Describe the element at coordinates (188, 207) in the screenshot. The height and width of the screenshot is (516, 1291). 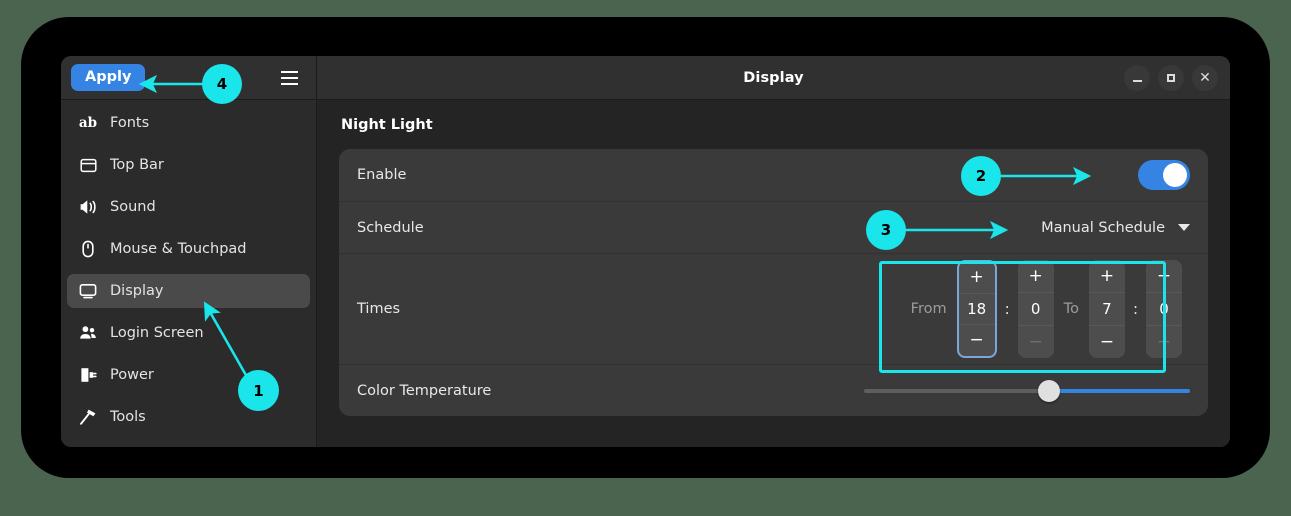
I see `sidebar-item-sound: Sound` at that location.